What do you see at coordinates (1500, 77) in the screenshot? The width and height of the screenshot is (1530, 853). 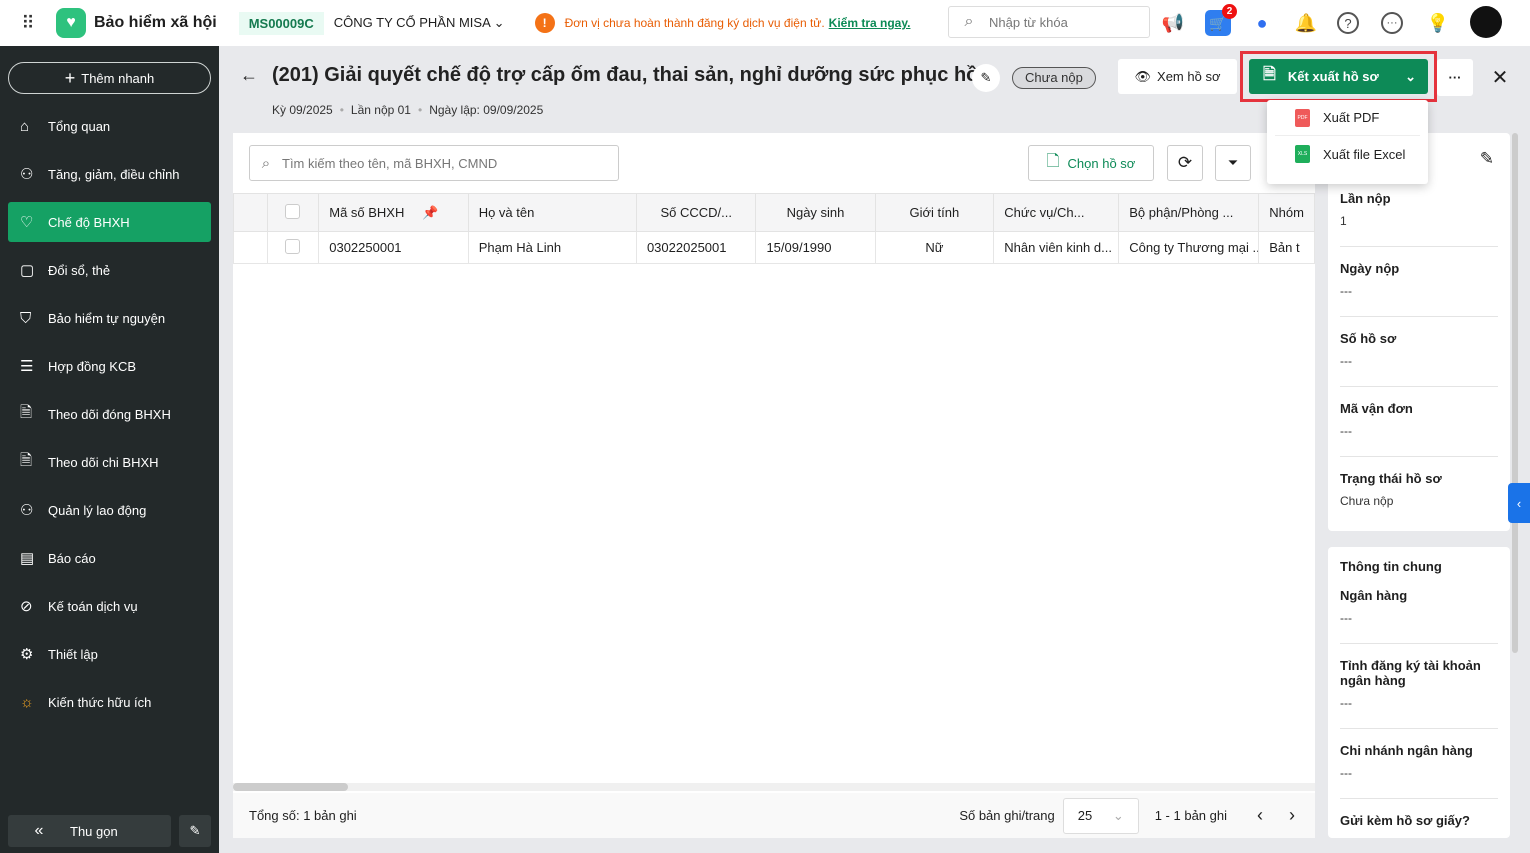 I see `close-icon: ✕` at bounding box center [1500, 77].